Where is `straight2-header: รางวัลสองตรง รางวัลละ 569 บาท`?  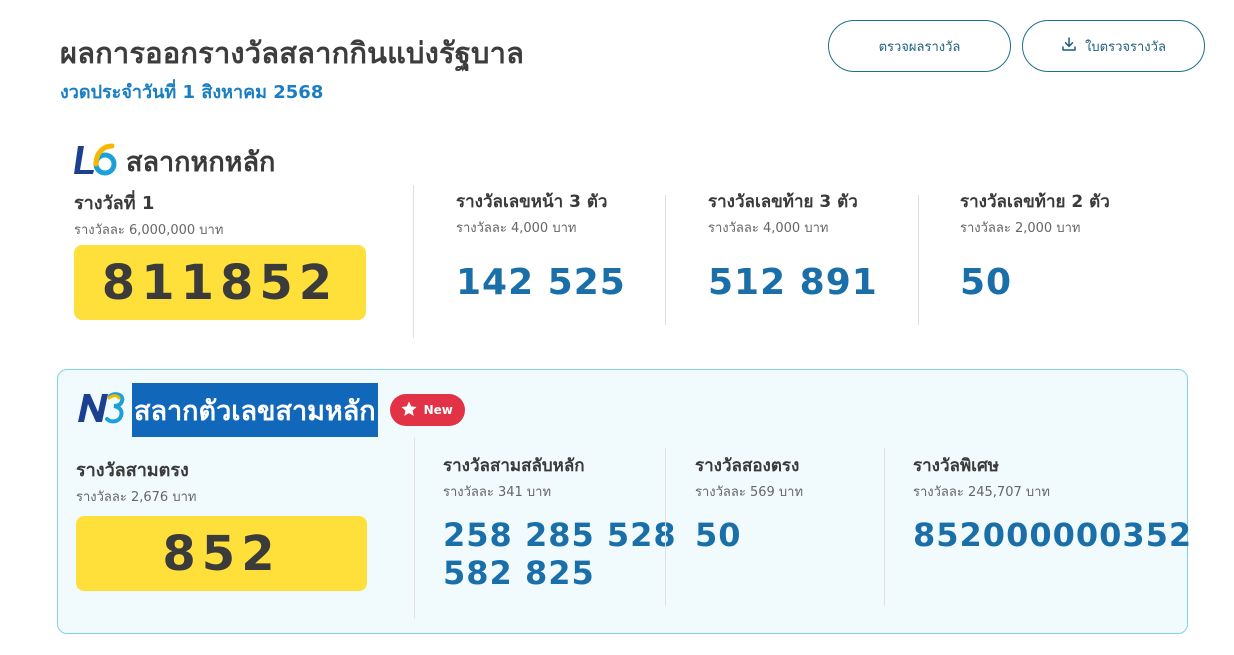 straight2-header: รางวัลสองตรง รางวัลละ 569 บาท is located at coordinates (749, 477).